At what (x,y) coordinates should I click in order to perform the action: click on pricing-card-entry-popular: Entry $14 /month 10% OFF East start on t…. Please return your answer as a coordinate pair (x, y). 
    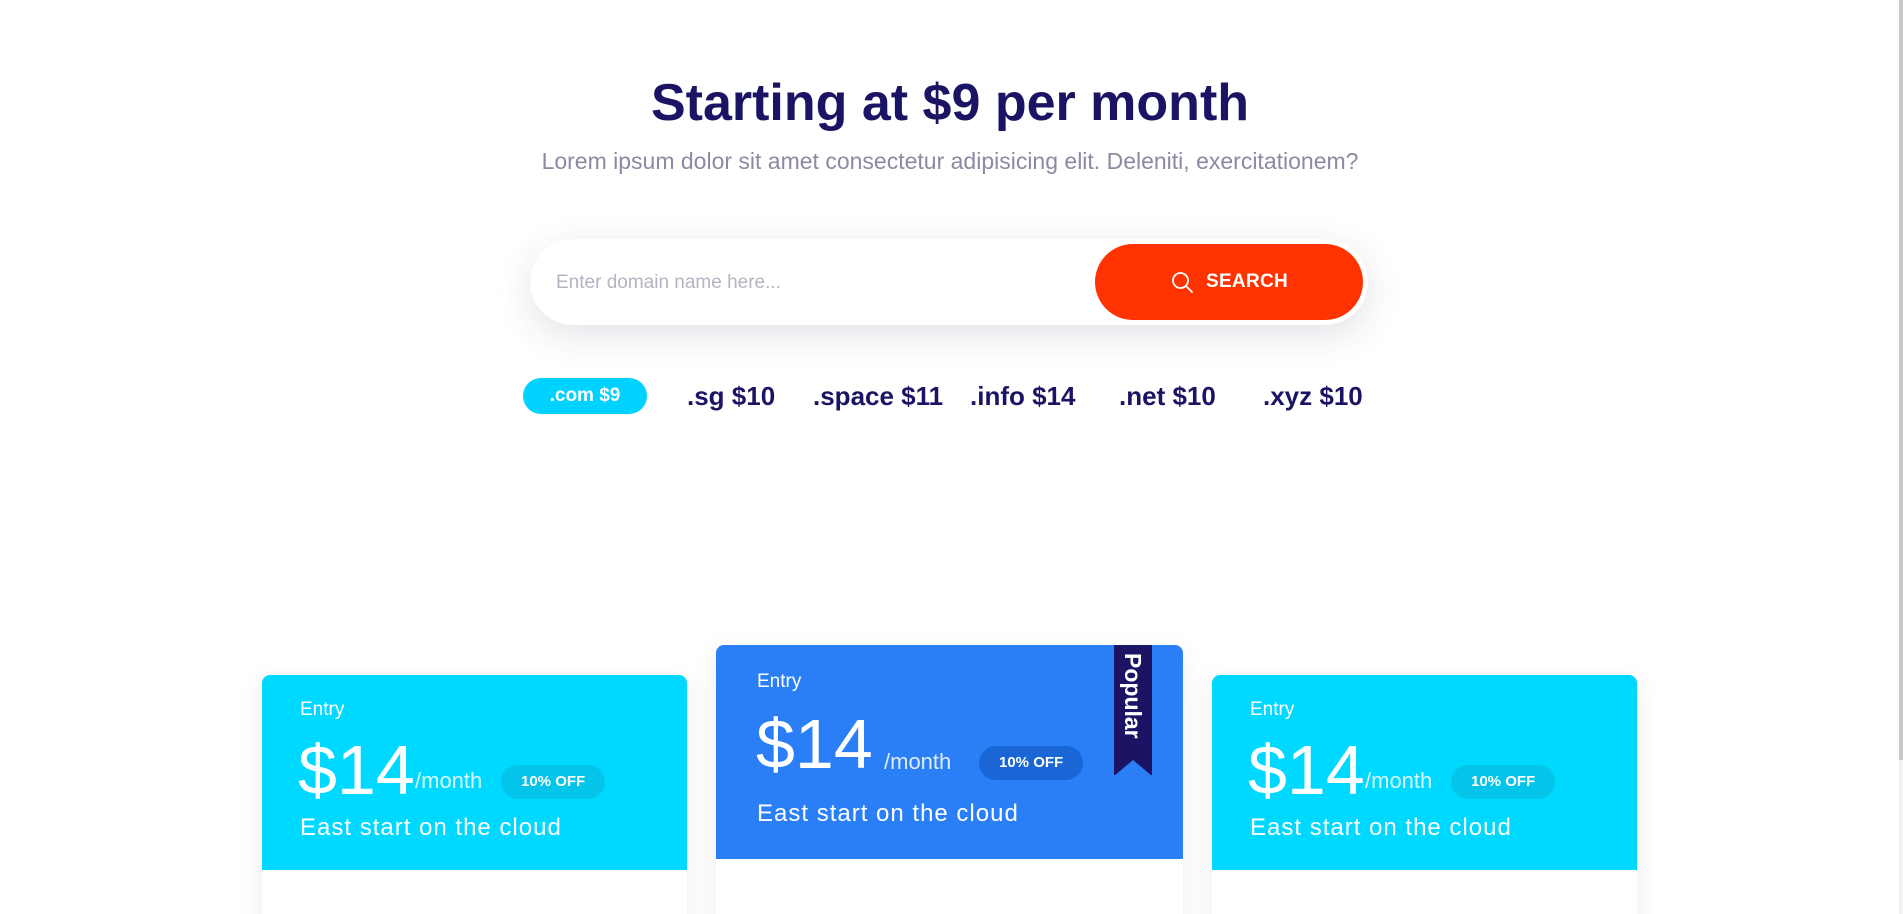
    Looking at the image, I should click on (949, 779).